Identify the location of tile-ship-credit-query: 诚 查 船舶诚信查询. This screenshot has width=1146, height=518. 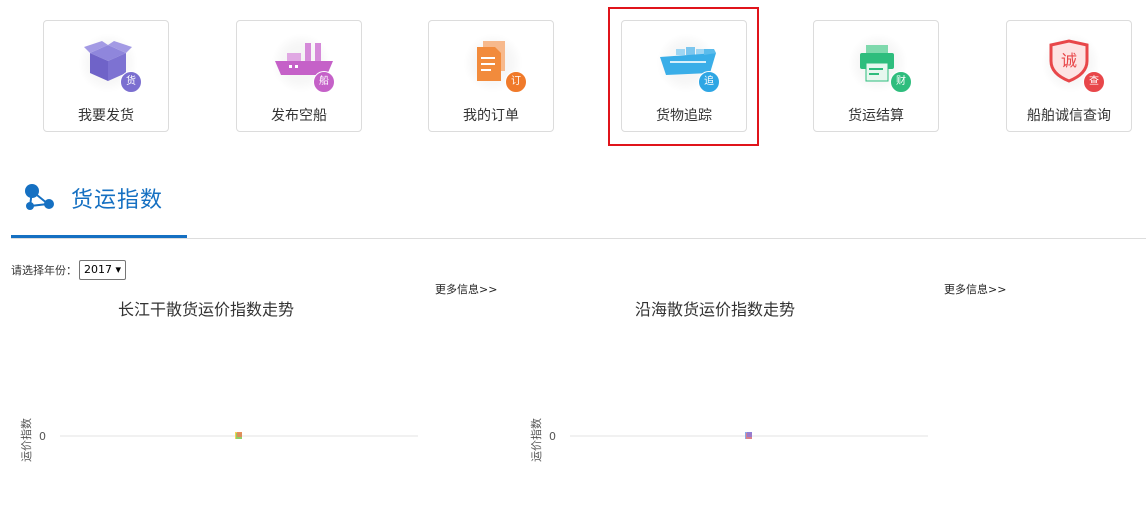
(1069, 76).